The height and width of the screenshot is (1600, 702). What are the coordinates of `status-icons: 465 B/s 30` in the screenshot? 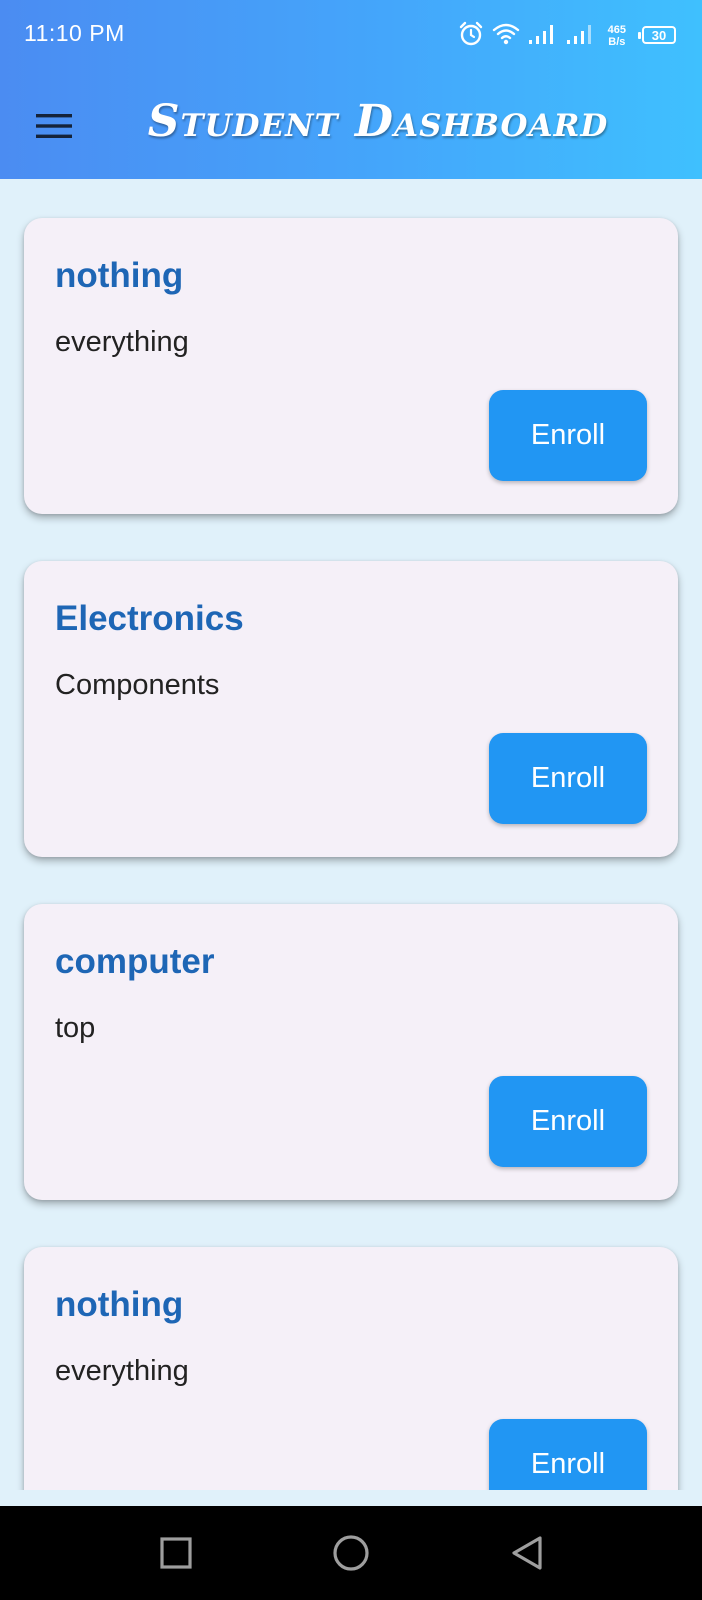 It's located at (564, 36).